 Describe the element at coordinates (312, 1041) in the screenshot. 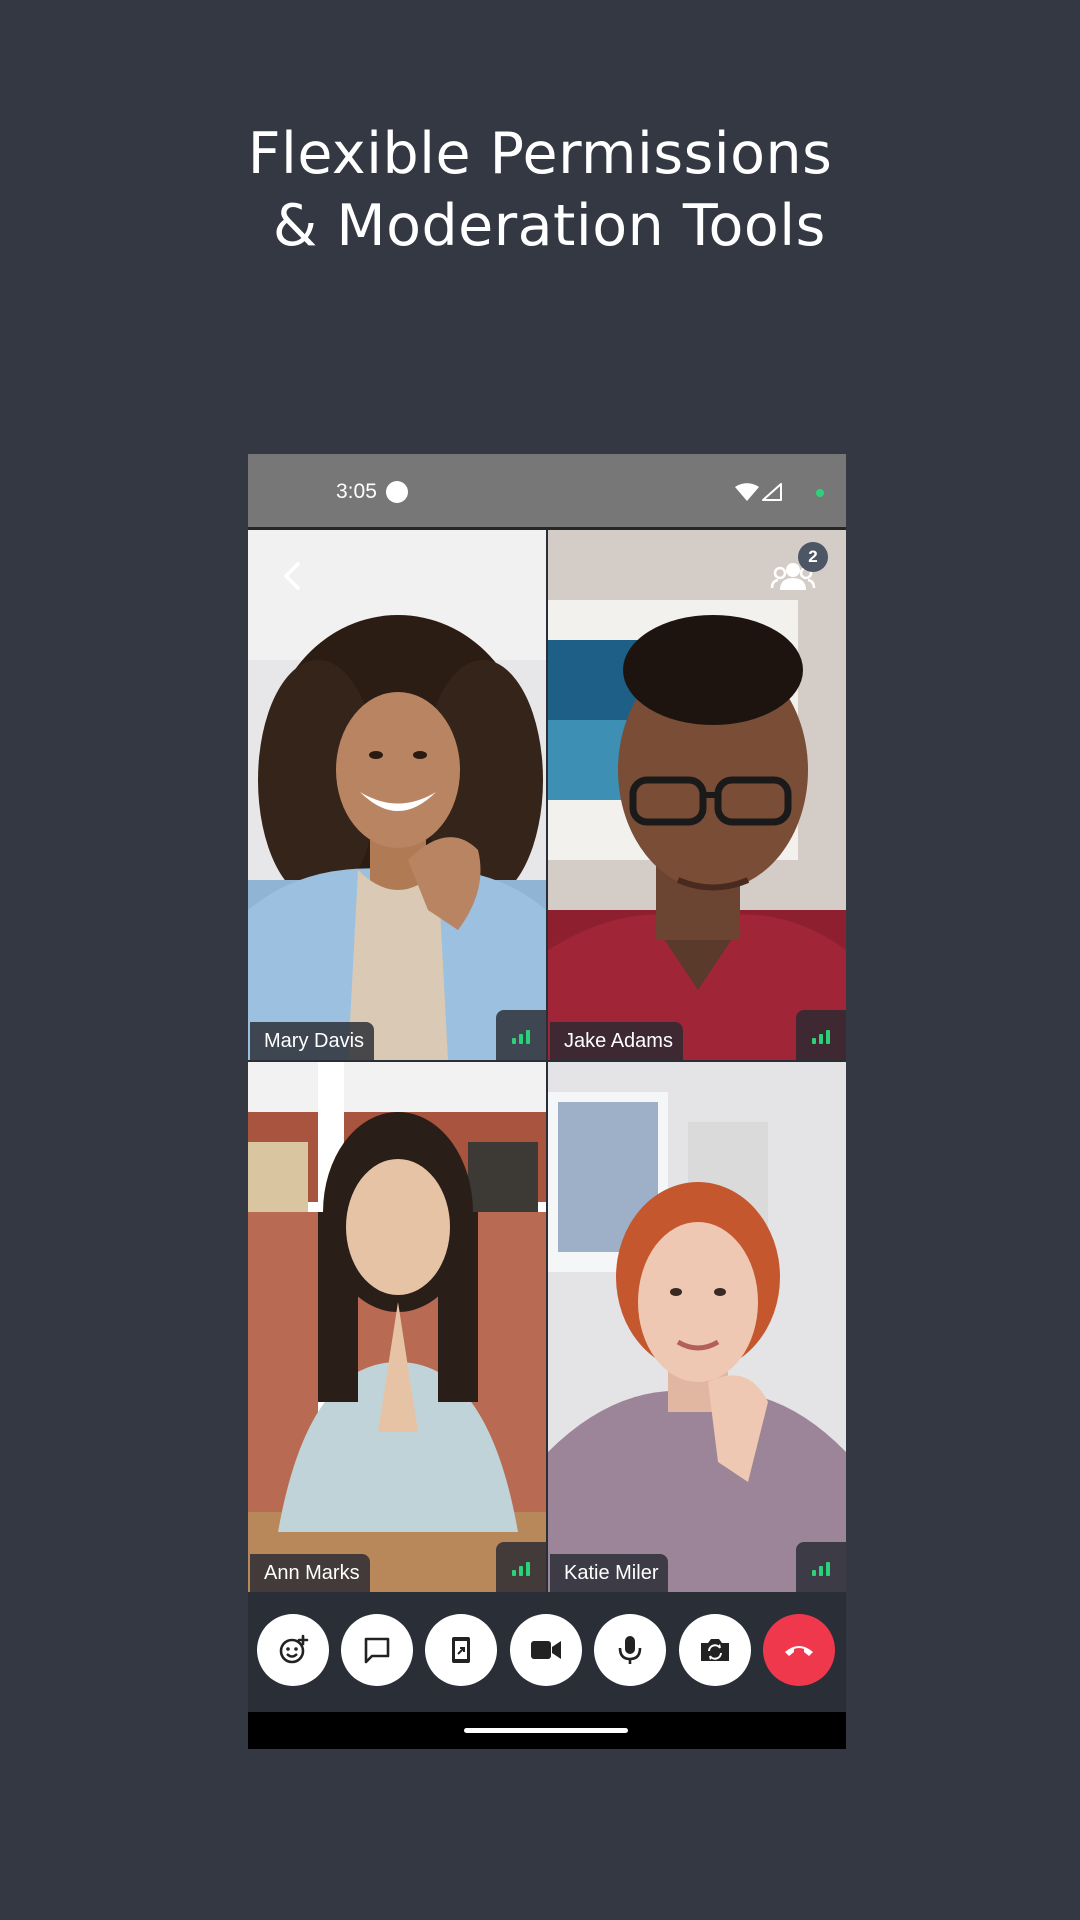

I see `participant-name-tag: Mary Davis` at that location.